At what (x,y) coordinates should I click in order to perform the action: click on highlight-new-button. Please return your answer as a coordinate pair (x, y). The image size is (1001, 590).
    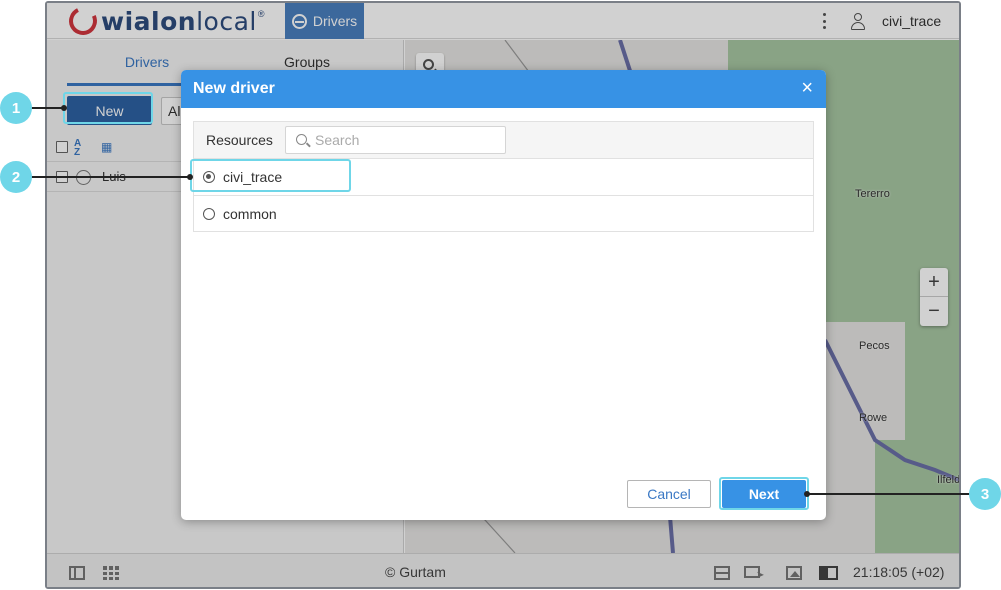
    Looking at the image, I should click on (108, 108).